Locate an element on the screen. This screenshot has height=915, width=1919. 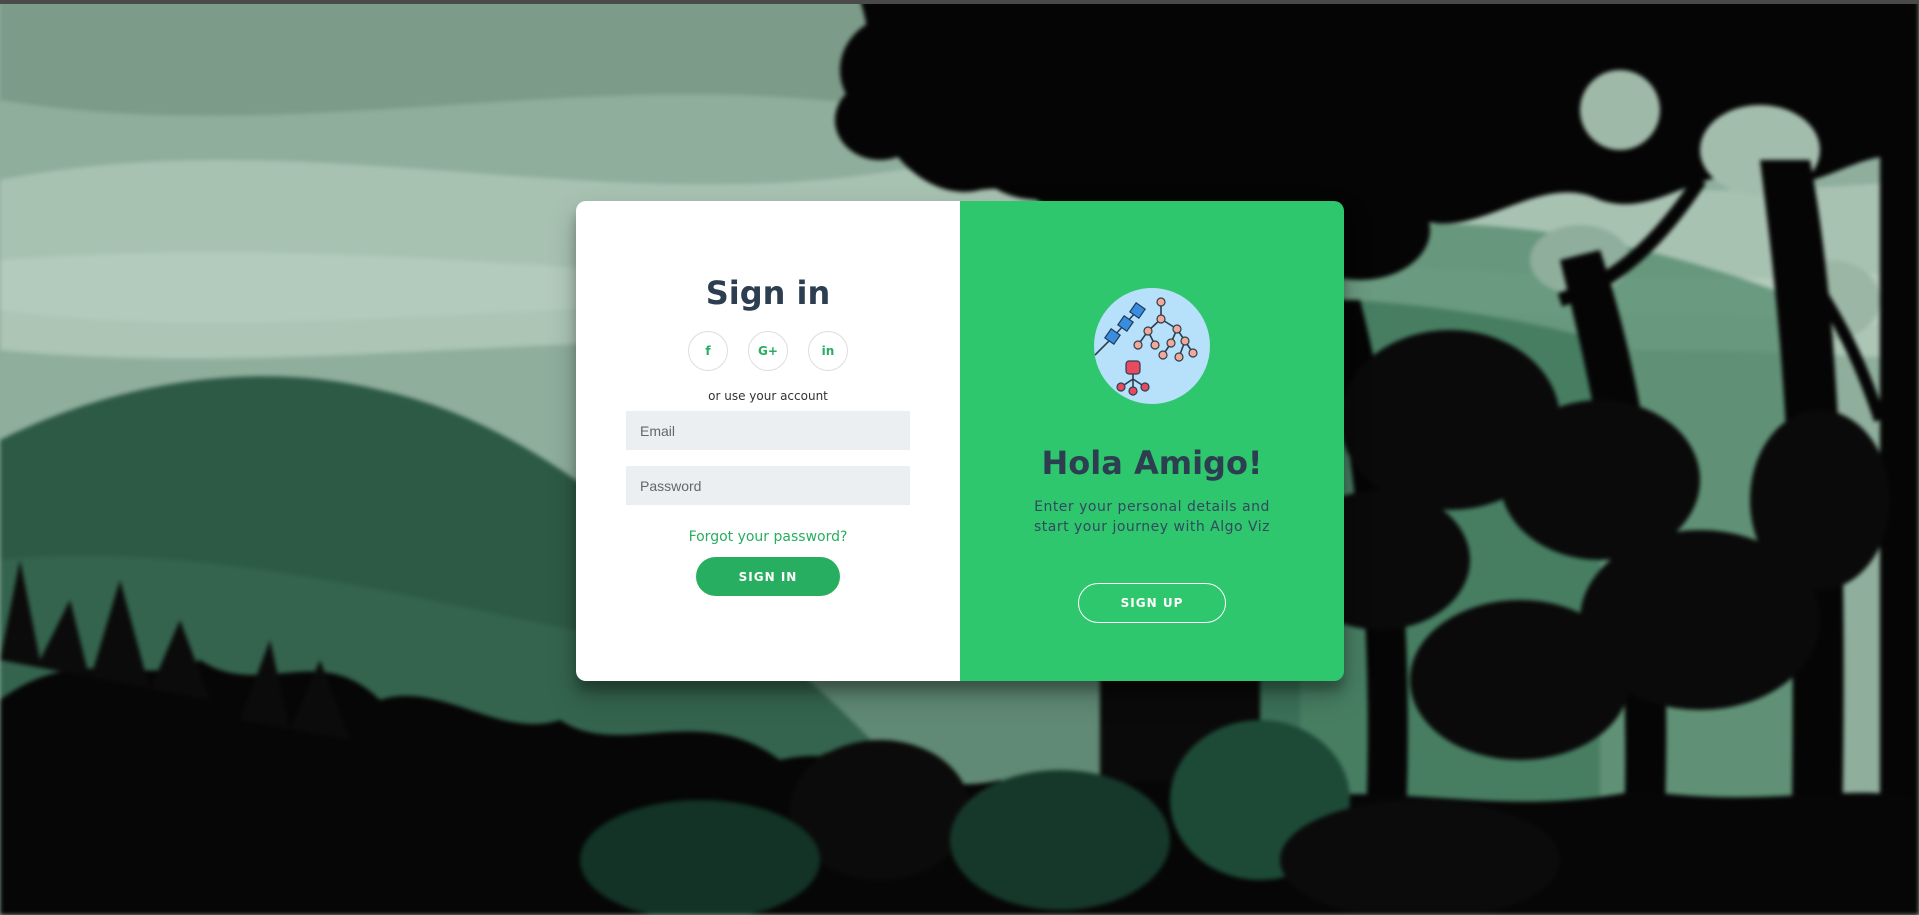
facebook-icon: f is located at coordinates (708, 351).